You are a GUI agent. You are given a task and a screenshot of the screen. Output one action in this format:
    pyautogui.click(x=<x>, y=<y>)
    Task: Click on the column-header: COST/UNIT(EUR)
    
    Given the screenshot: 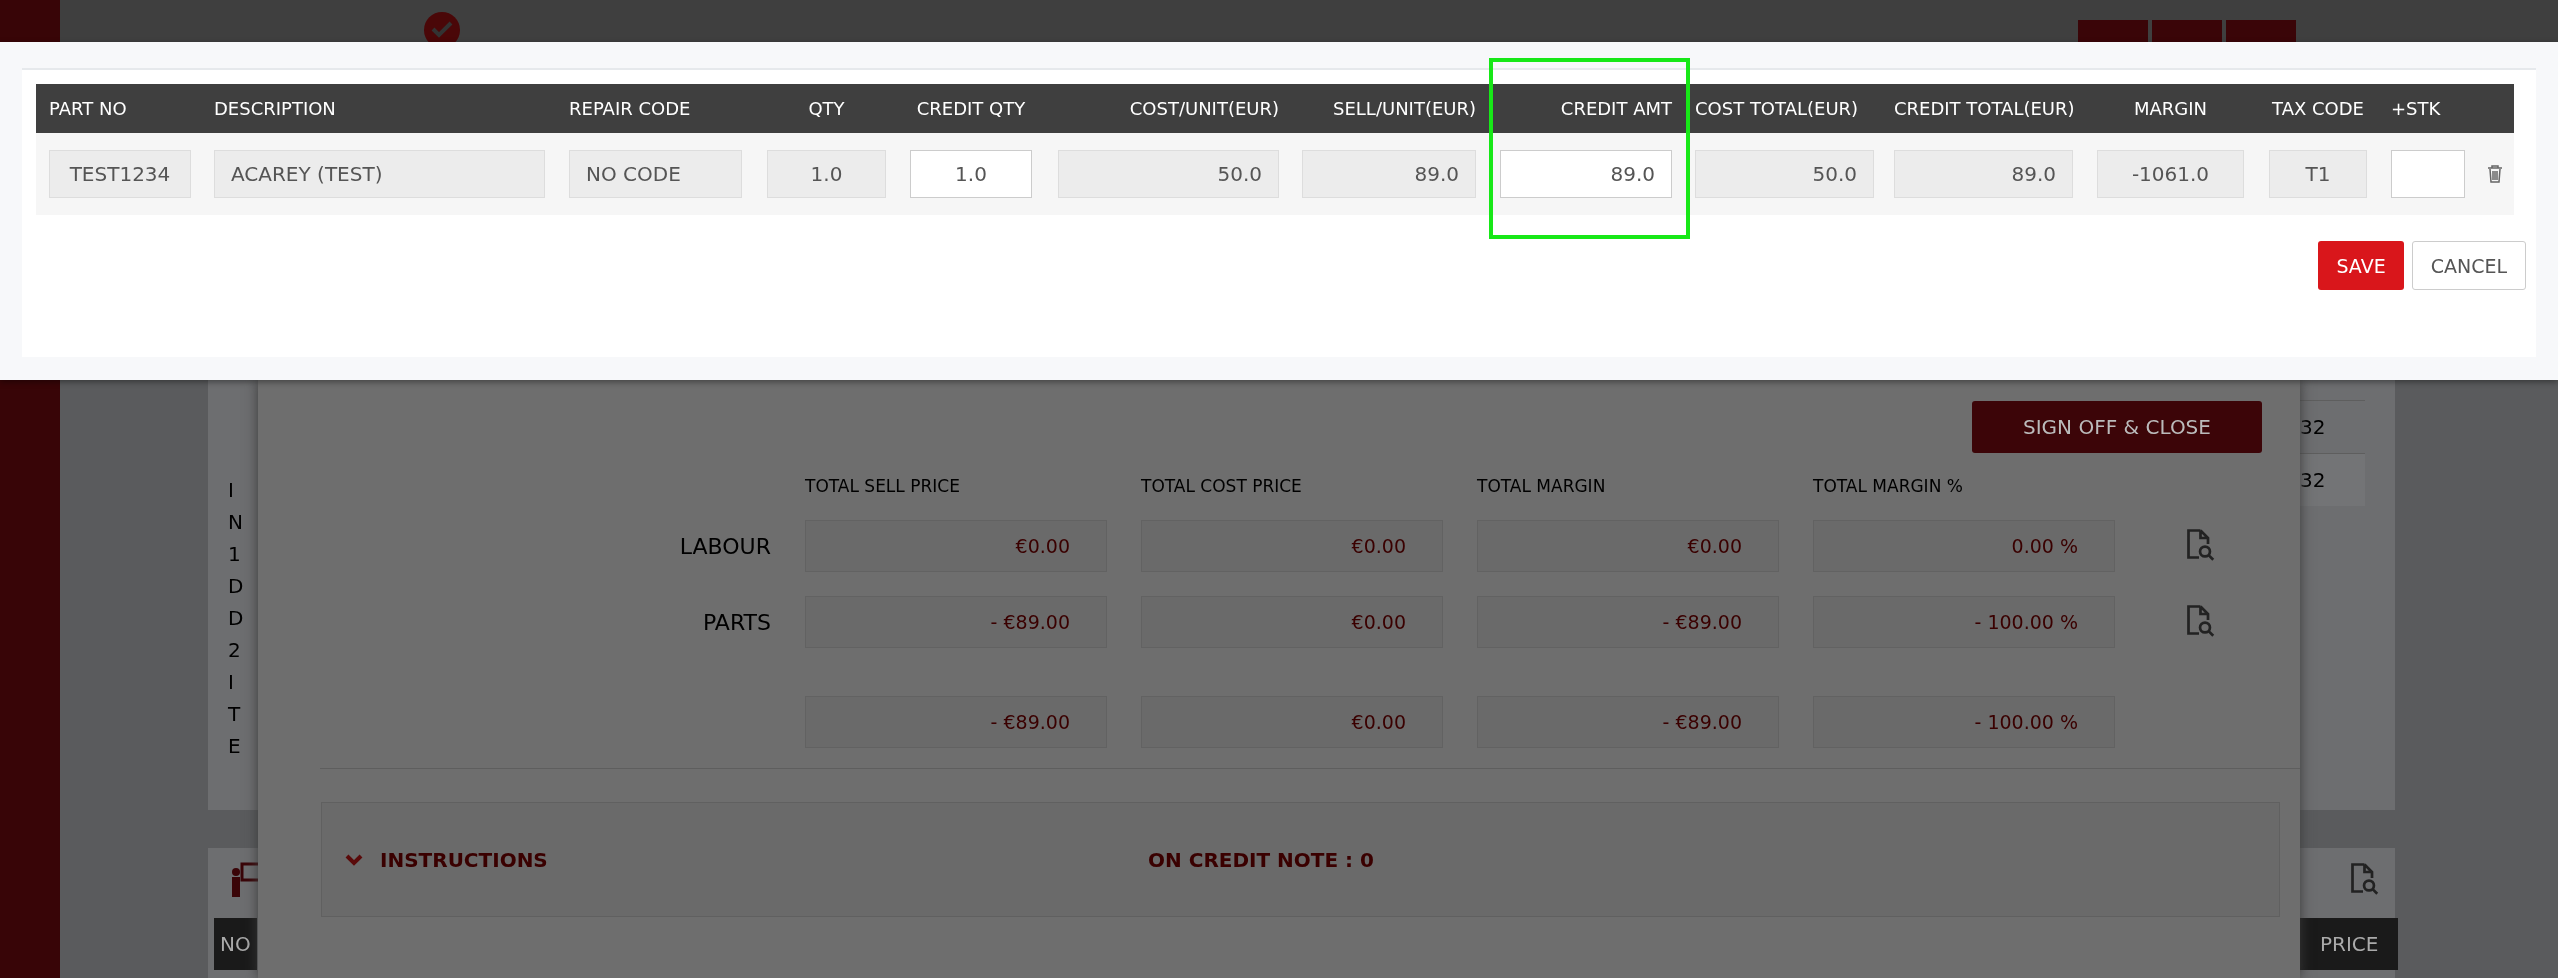 What is the action you would take?
    pyautogui.click(x=1203, y=108)
    